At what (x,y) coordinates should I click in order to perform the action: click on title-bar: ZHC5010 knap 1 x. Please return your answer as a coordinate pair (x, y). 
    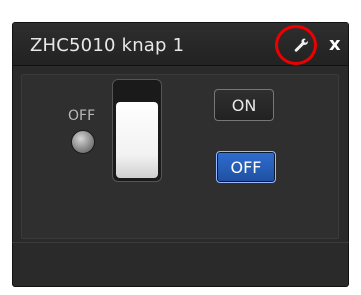
    Looking at the image, I should click on (180, 44).